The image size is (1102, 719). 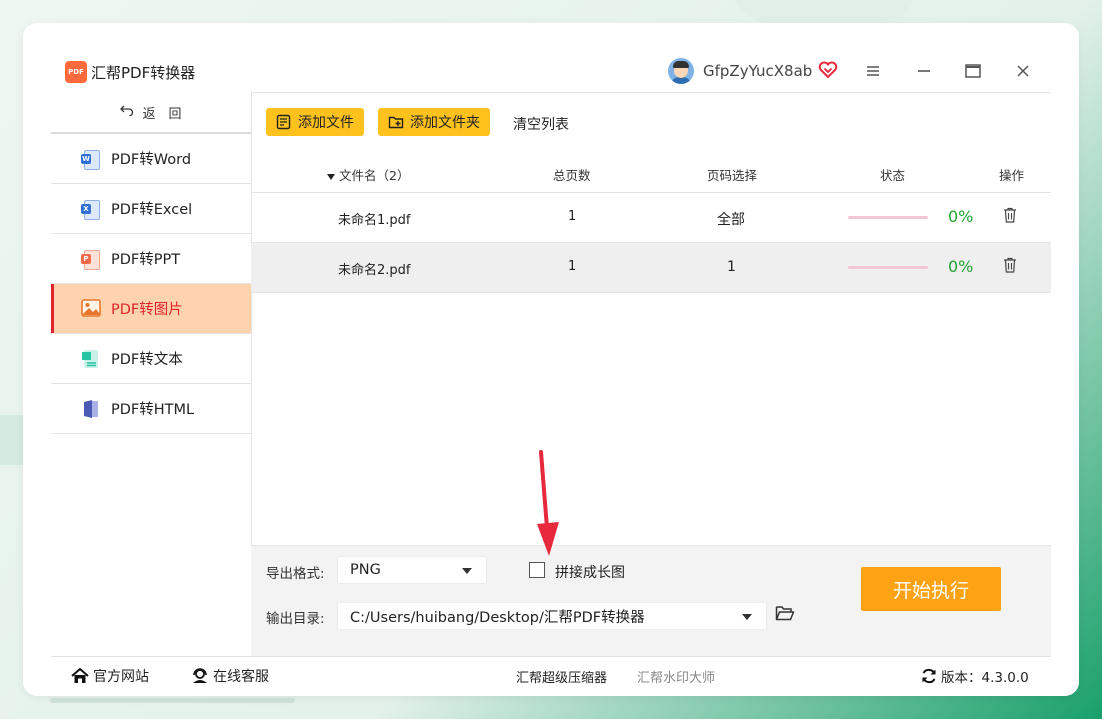 What do you see at coordinates (284, 122) in the screenshot?
I see `add-file-icon` at bounding box center [284, 122].